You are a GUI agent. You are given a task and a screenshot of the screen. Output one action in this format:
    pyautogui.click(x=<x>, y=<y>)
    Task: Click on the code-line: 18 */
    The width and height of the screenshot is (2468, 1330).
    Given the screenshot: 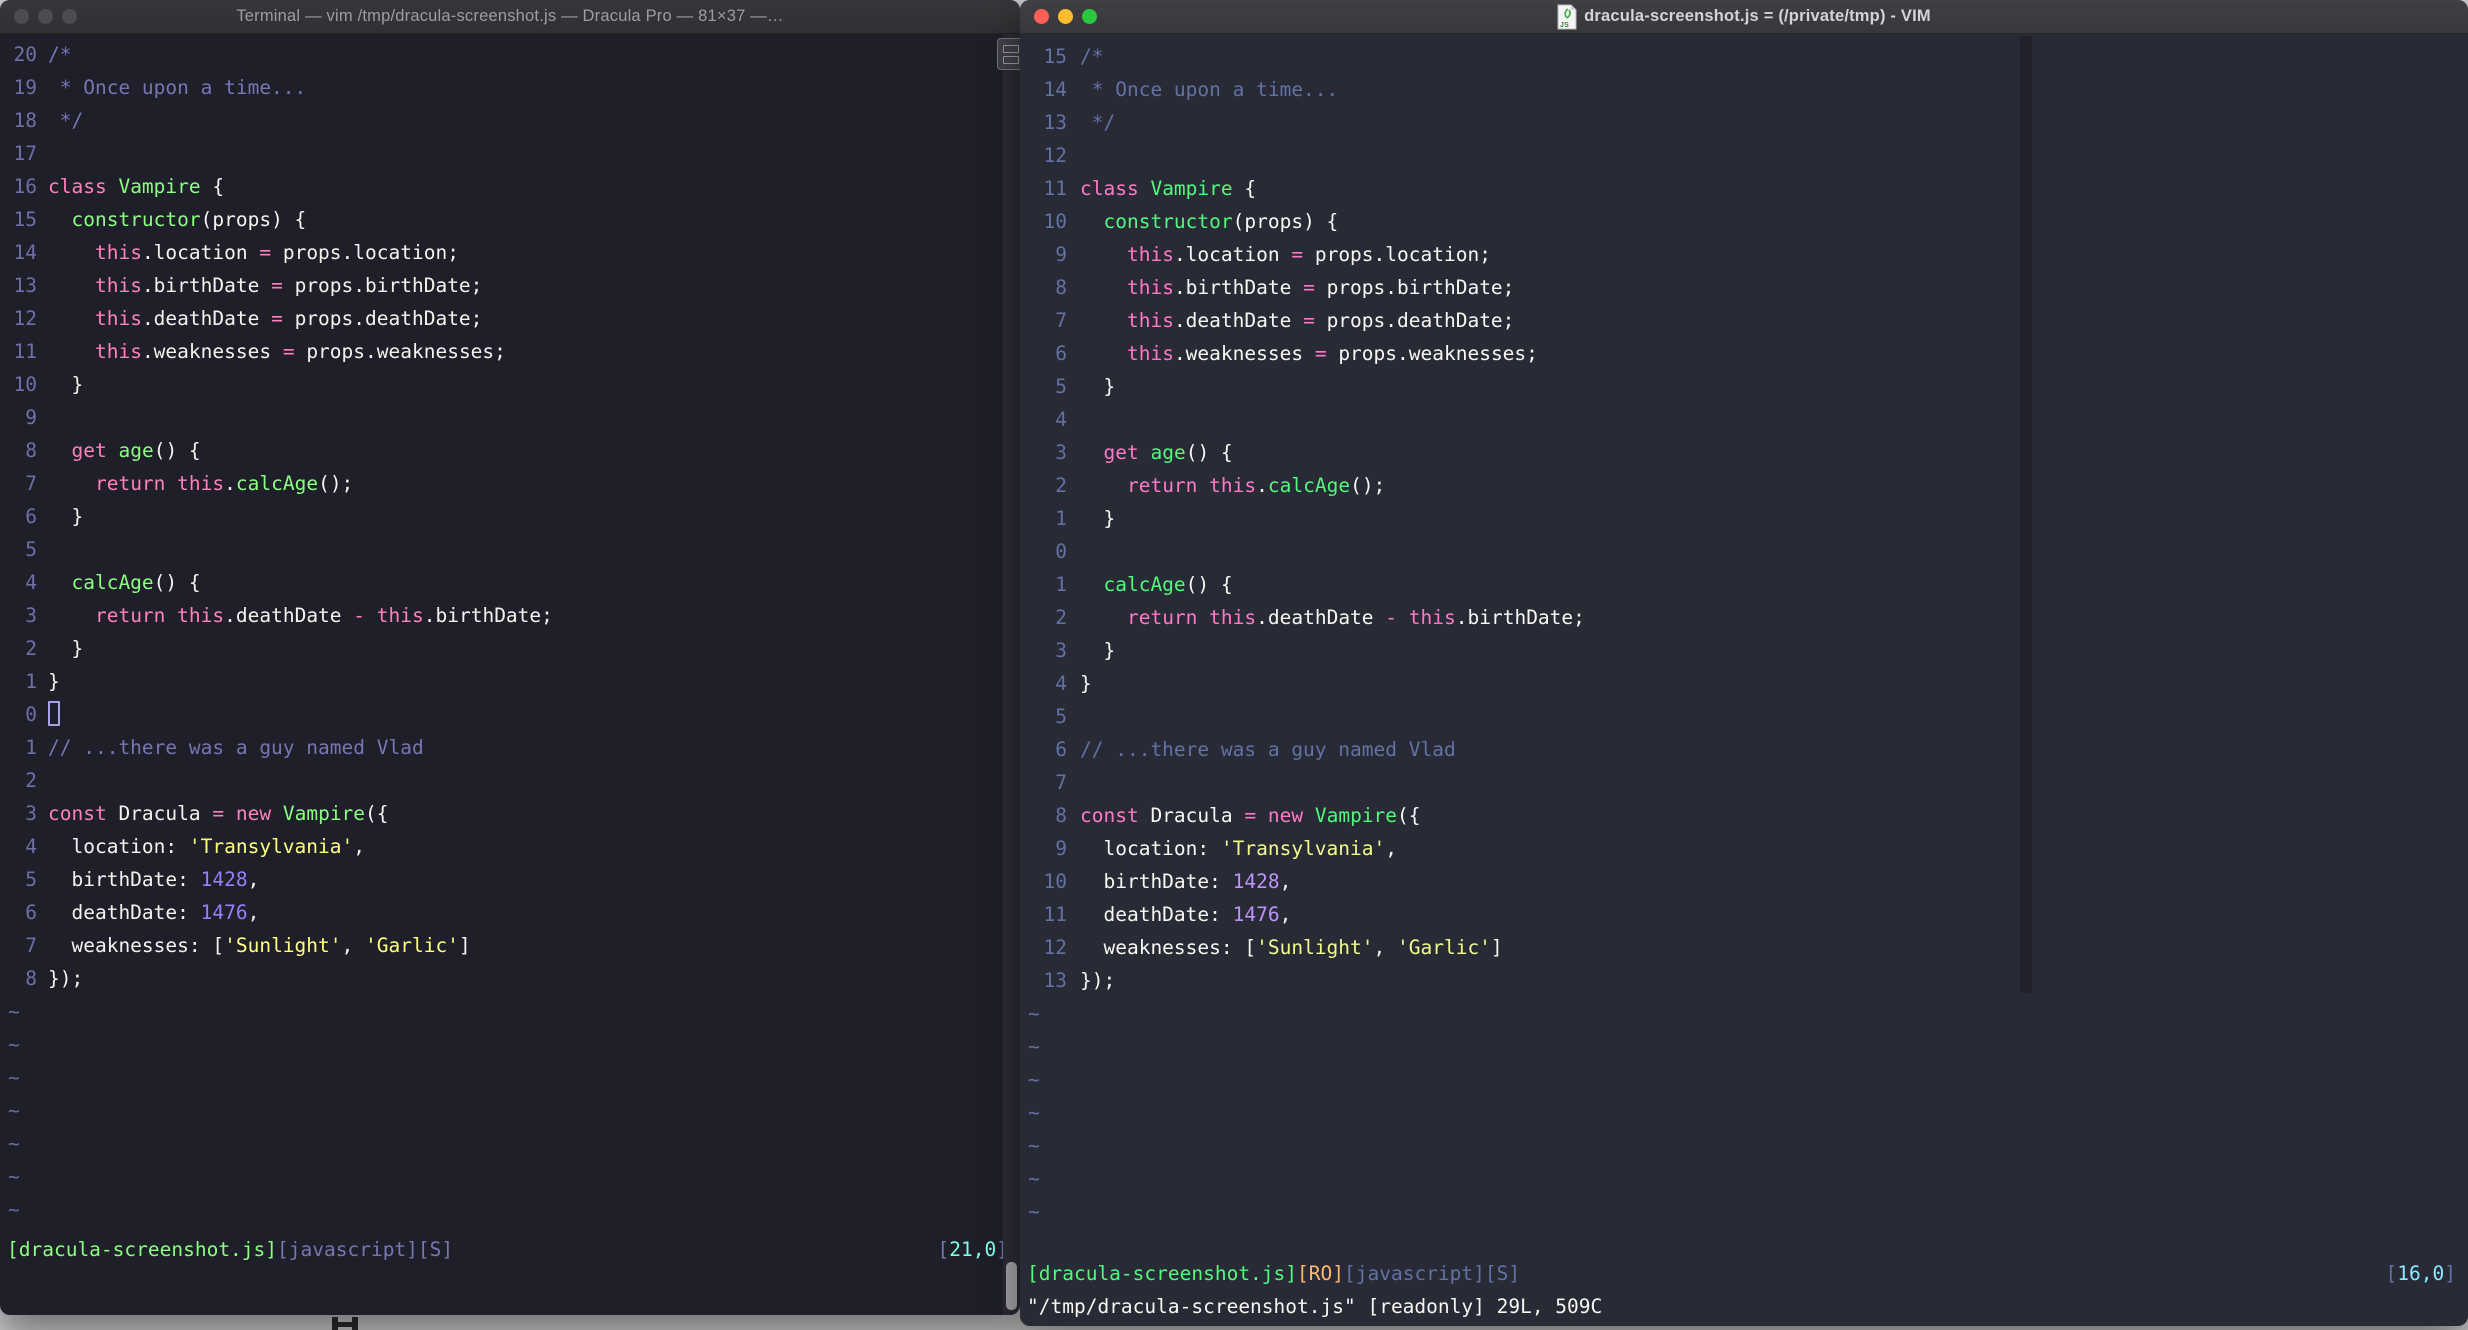 What is the action you would take?
    pyautogui.click(x=510, y=120)
    